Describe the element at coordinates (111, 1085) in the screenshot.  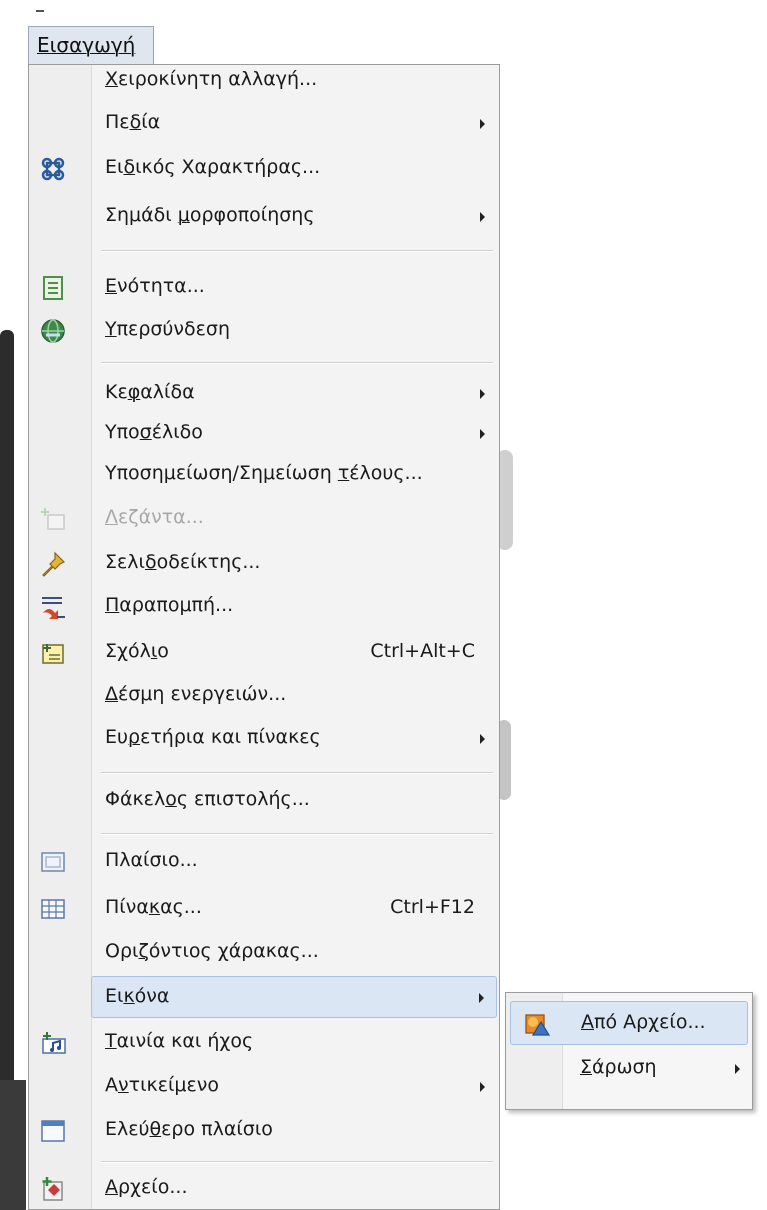
I see `menu-item-label-part: Α` at that location.